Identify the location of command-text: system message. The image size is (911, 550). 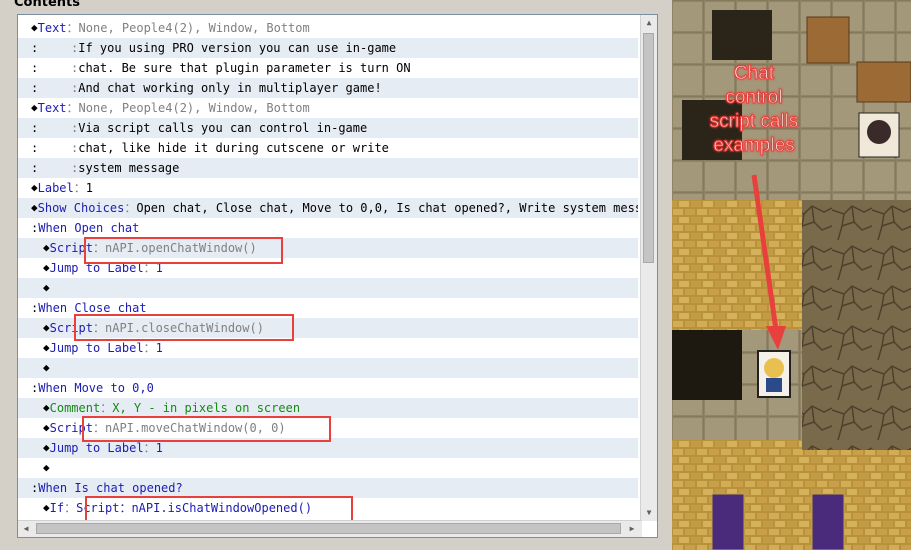
(129, 168).